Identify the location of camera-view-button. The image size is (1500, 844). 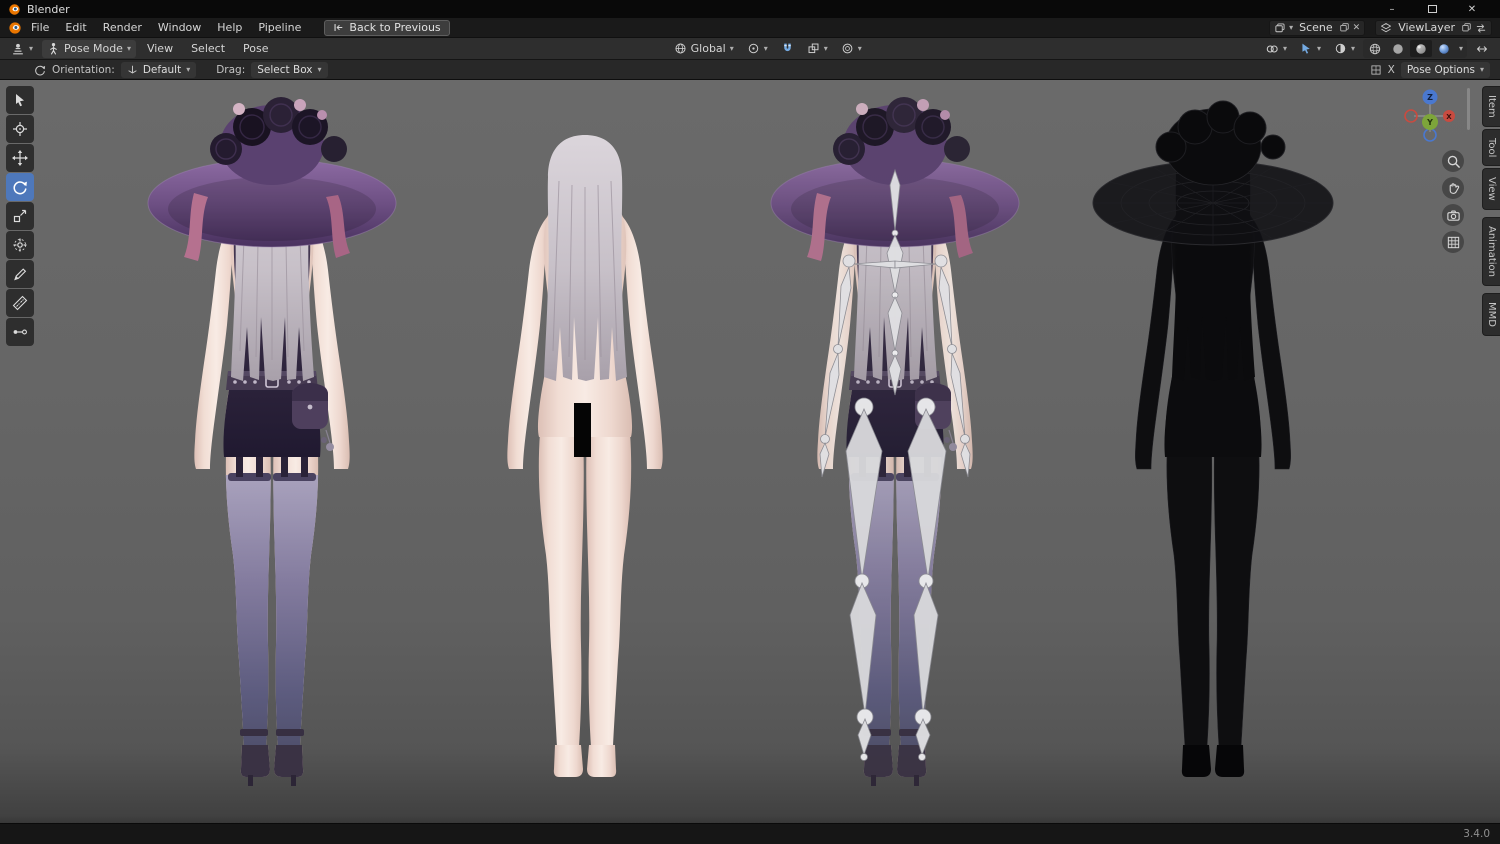
(1453, 215).